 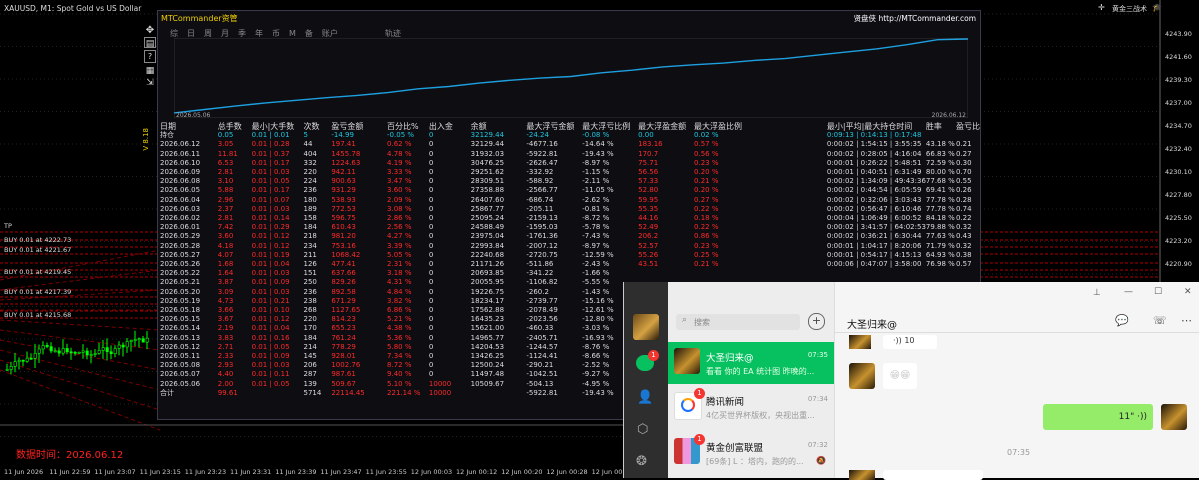 I want to click on add-button: +, so click(x=816, y=321).